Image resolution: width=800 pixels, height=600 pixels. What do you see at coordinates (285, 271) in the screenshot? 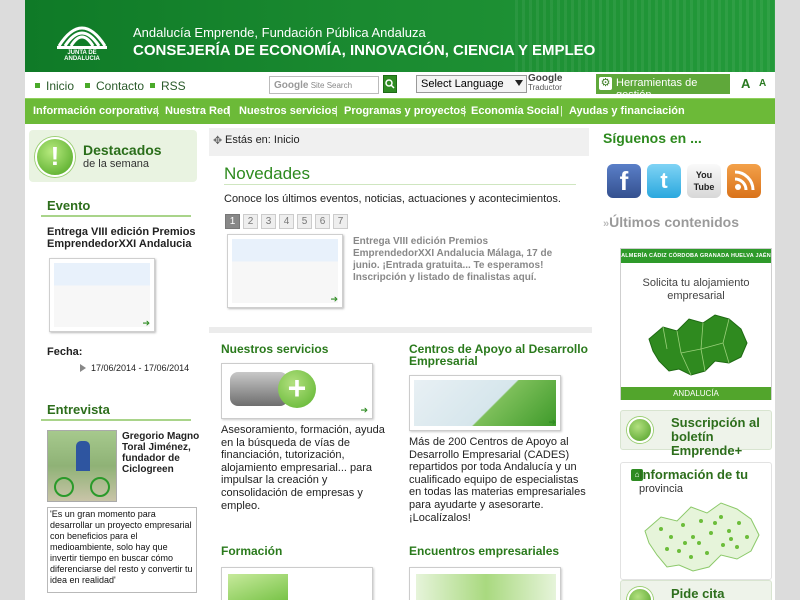
I see `news-thumbnail: ➔` at bounding box center [285, 271].